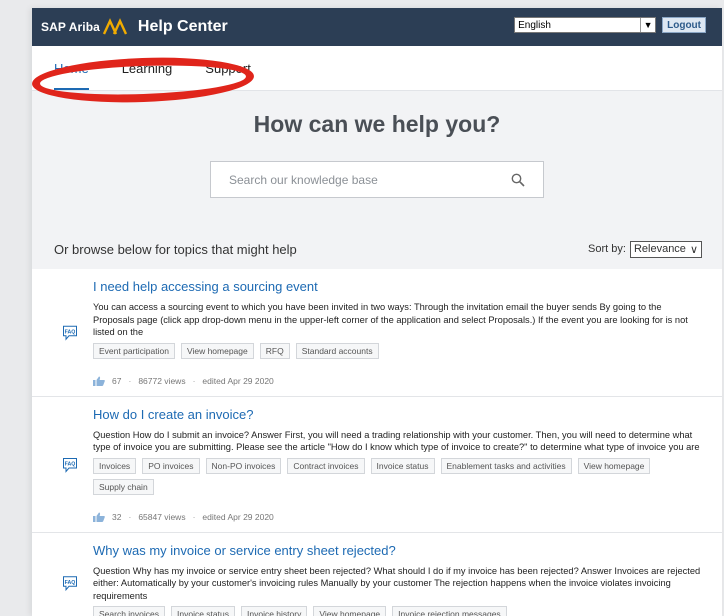  Describe the element at coordinates (303, 180) in the screenshot. I see `search-input: Search our knowledge base` at that location.